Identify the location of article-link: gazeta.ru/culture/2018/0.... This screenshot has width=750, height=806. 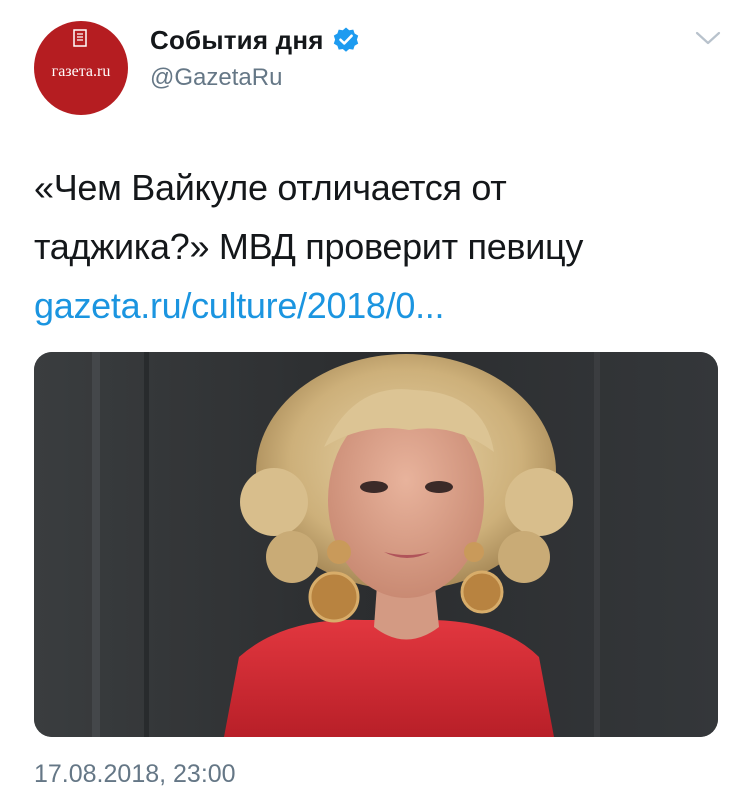
(379, 305).